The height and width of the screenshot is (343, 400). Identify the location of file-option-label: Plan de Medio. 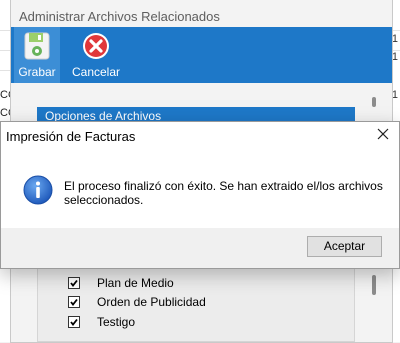
(135, 283).